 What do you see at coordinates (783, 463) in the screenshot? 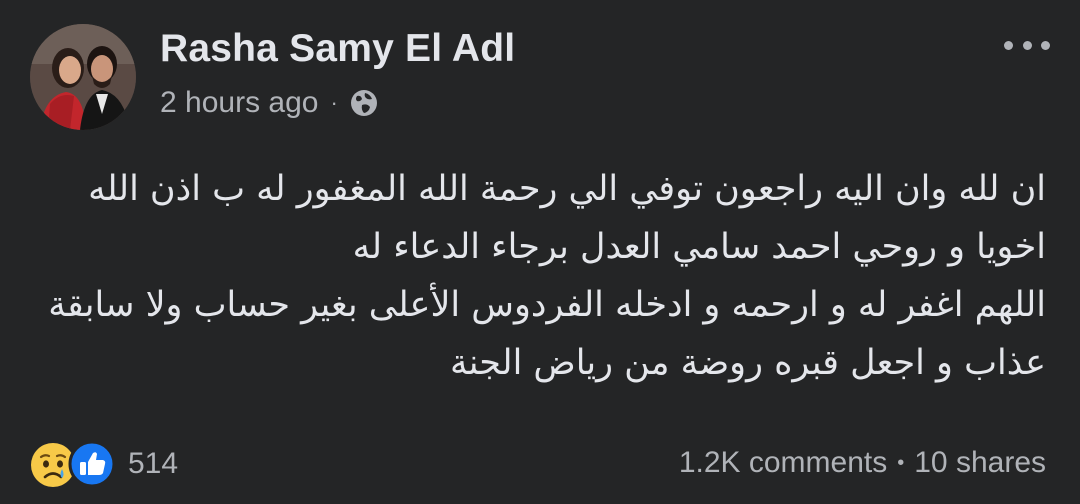
I see `comments-count: 1.2K comments` at bounding box center [783, 463].